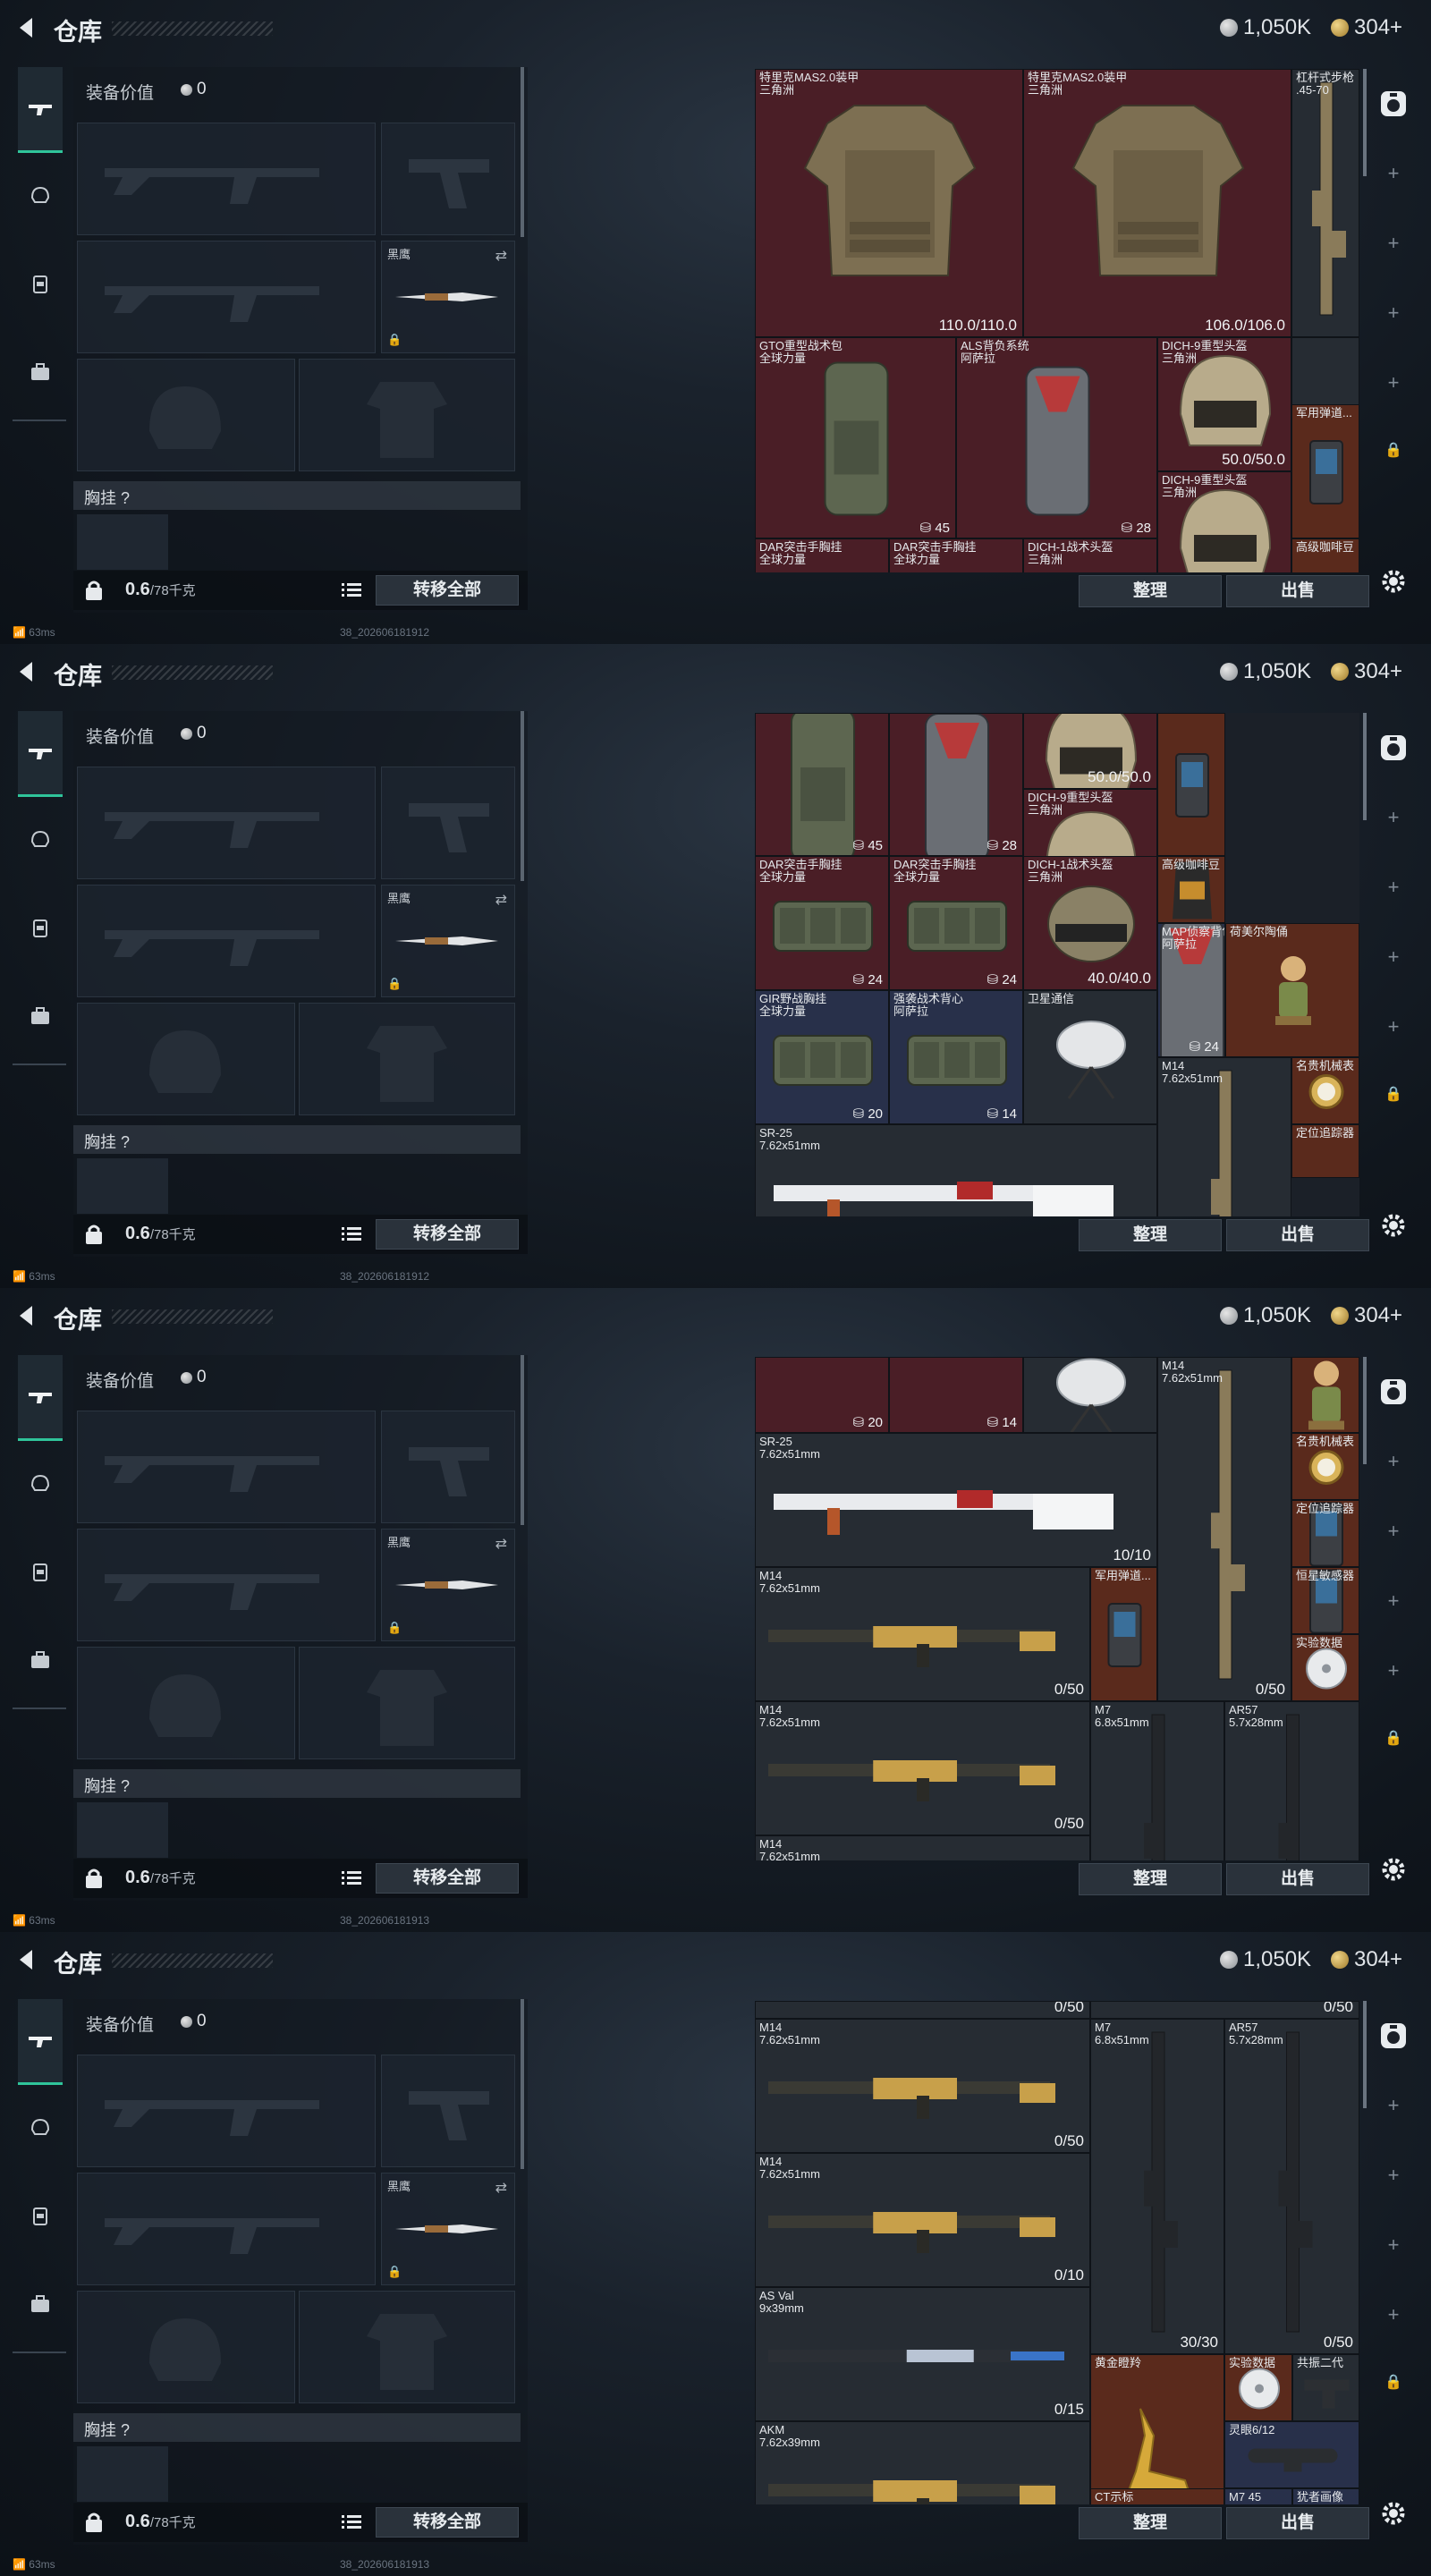 This screenshot has height=2576, width=1431. I want to click on stash-item: 特里克MAS2.0装甲 三角洲 106.0/106.0, so click(1157, 203).